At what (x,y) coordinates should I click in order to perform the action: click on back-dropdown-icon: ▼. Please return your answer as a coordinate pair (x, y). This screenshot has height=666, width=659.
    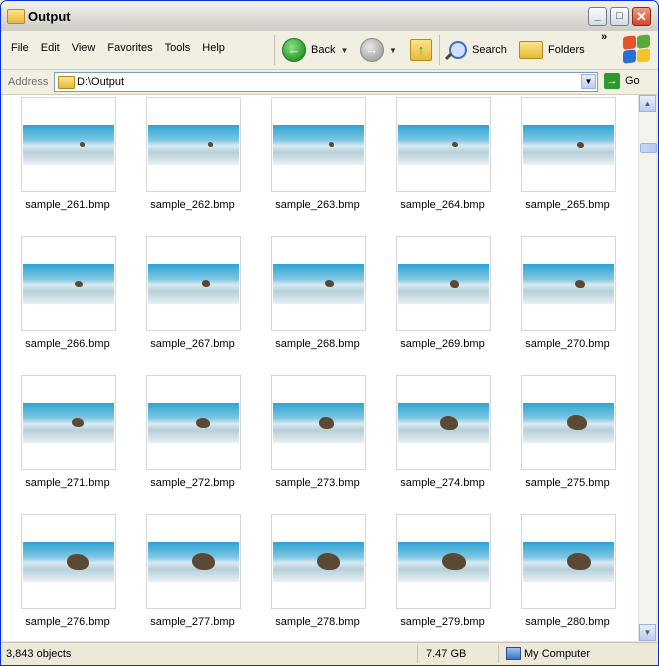
    Looking at the image, I should click on (344, 50).